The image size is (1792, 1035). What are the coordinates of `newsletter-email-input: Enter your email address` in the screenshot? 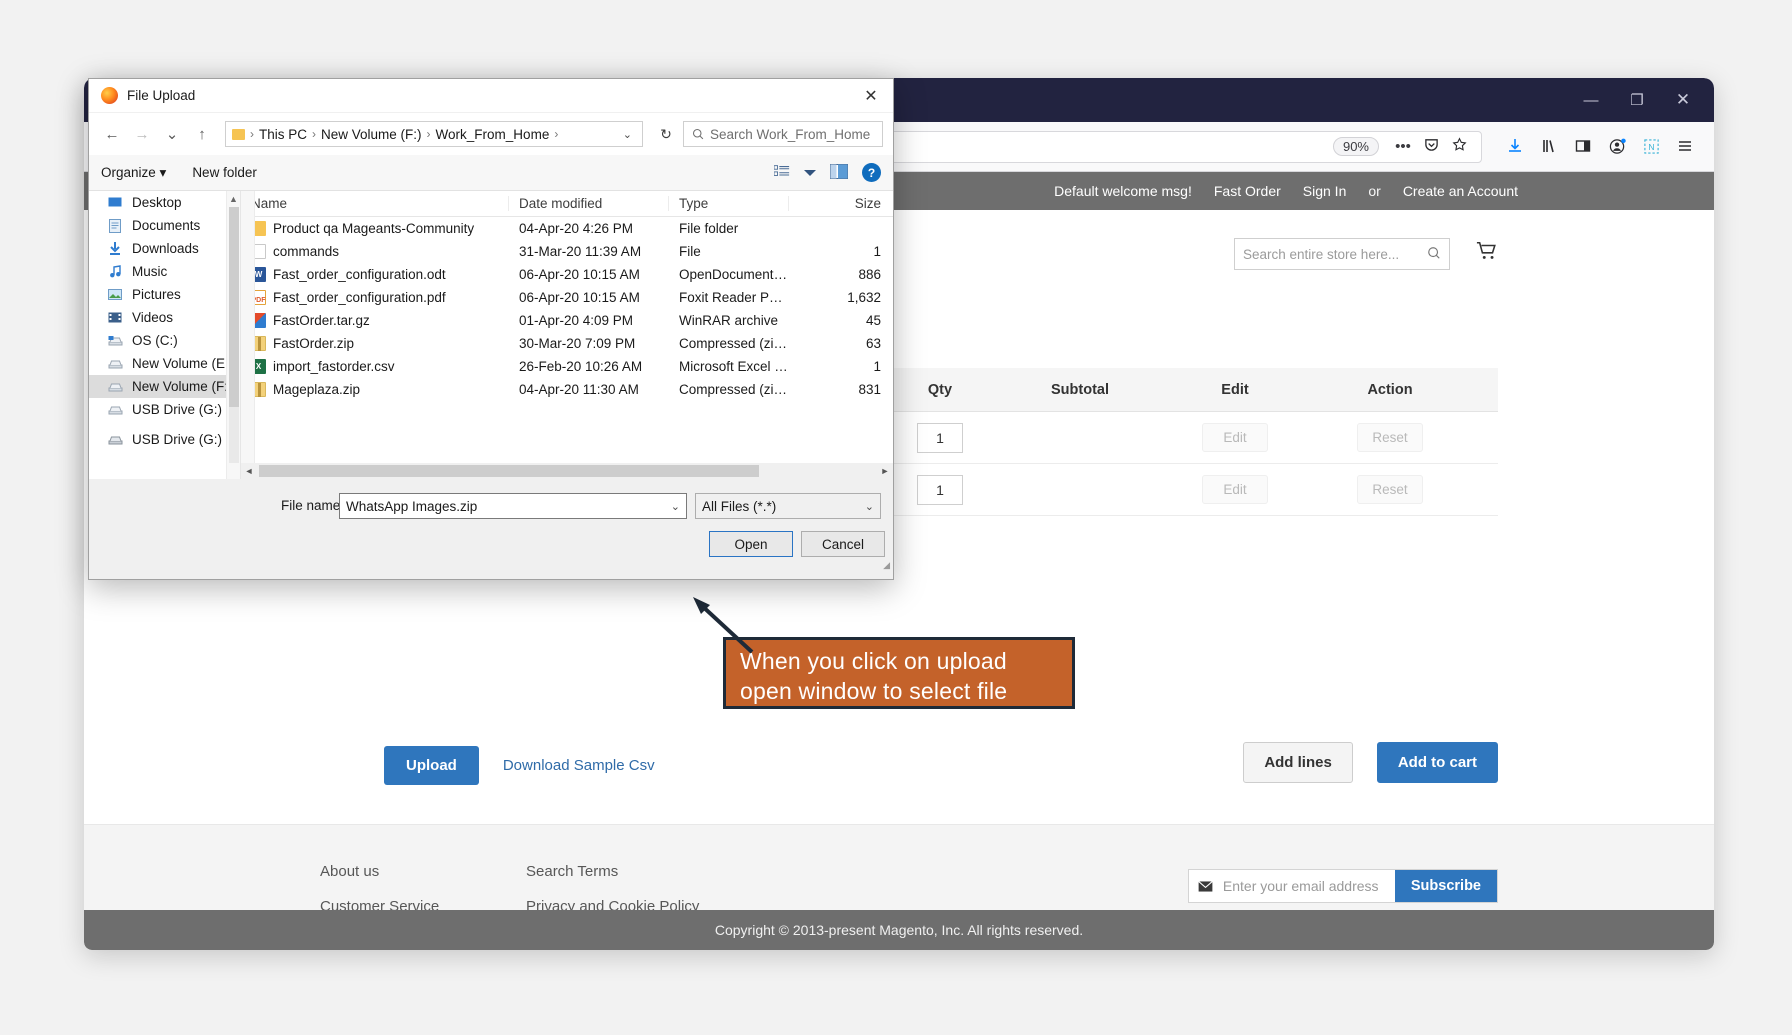 It's located at (1309, 886).